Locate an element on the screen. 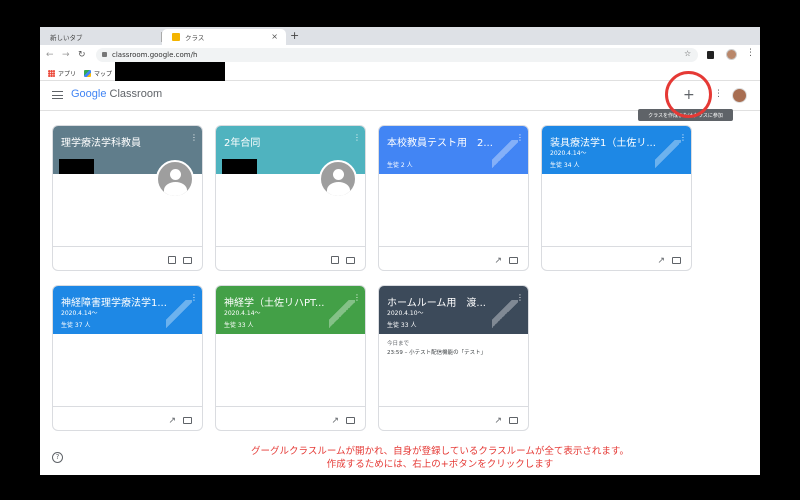 Image resolution: width=800 pixels, height=500 pixels. bookmark-maps: マップ is located at coordinates (98, 73).